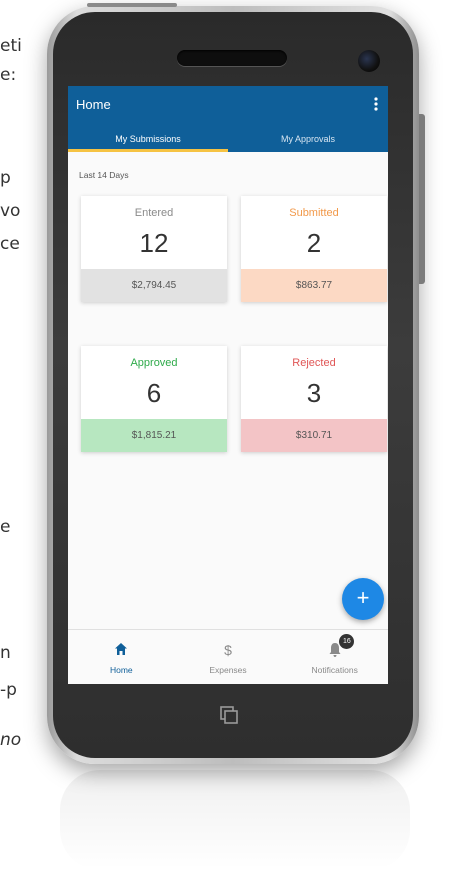 Image resolution: width=455 pixels, height=874 pixels. Describe the element at coordinates (314, 363) in the screenshot. I see `card-status-label: Rejected` at that location.